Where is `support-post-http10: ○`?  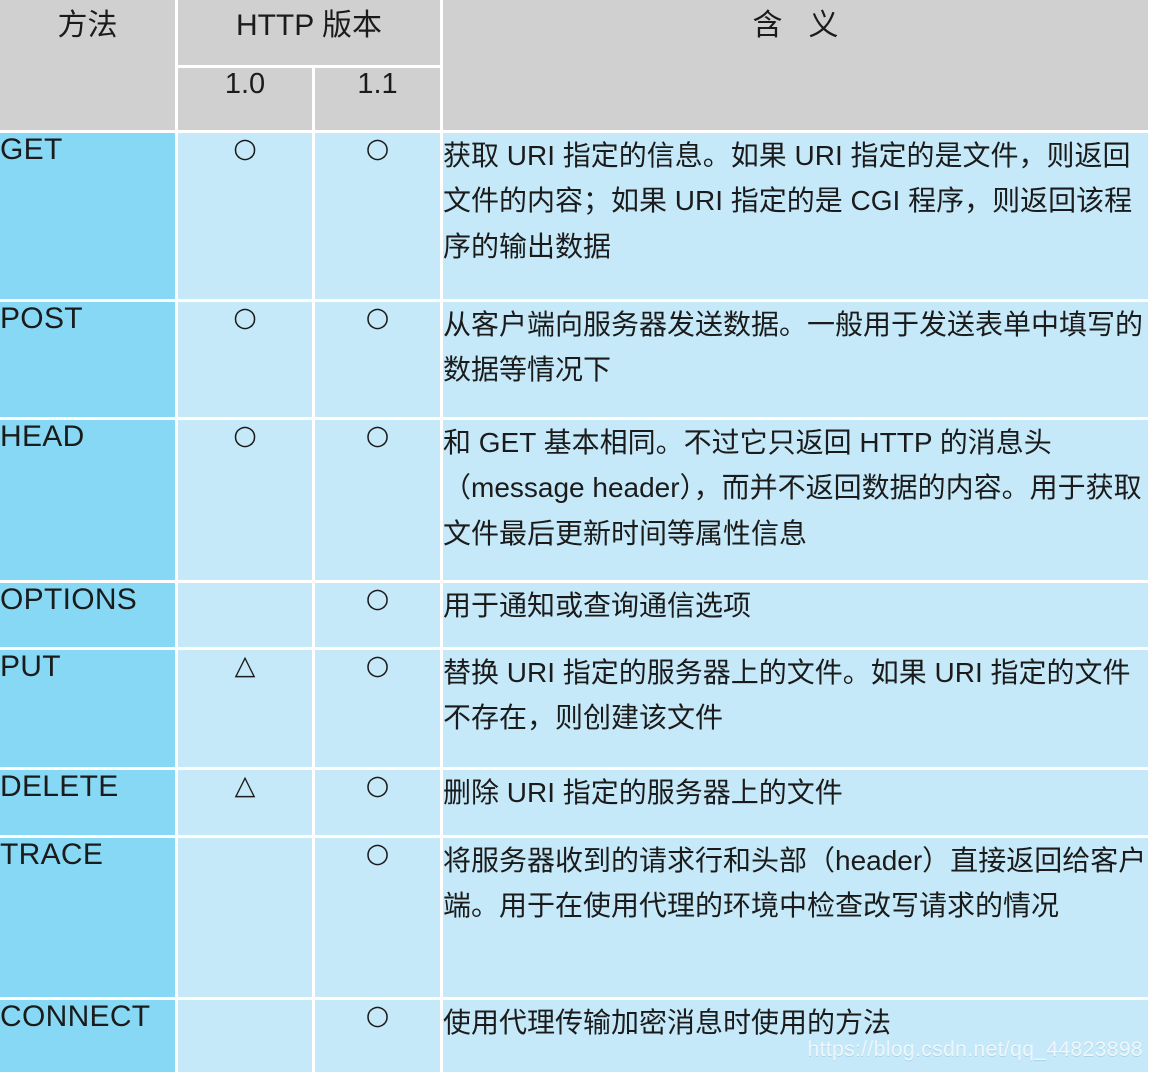 support-post-http10: ○ is located at coordinates (246, 361).